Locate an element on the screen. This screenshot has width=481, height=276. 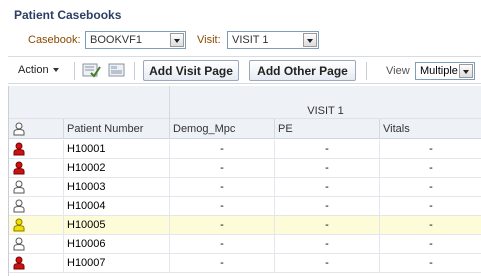
visit-select-value: VISIT 1 is located at coordinates (250, 40).